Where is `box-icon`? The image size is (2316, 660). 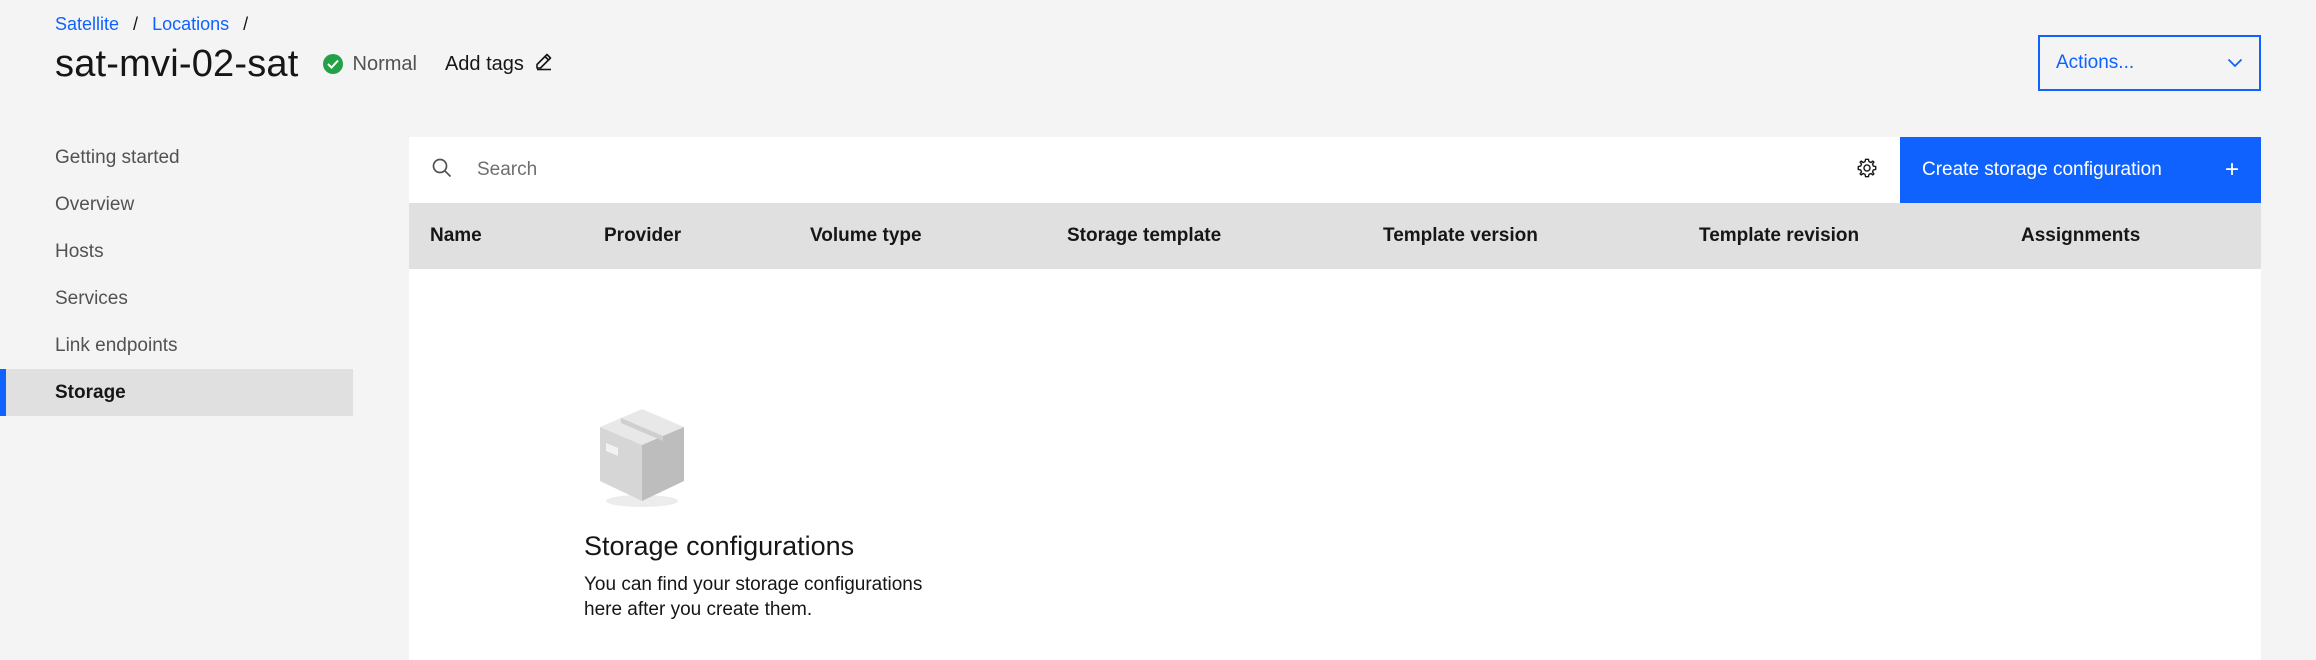 box-icon is located at coordinates (642, 456).